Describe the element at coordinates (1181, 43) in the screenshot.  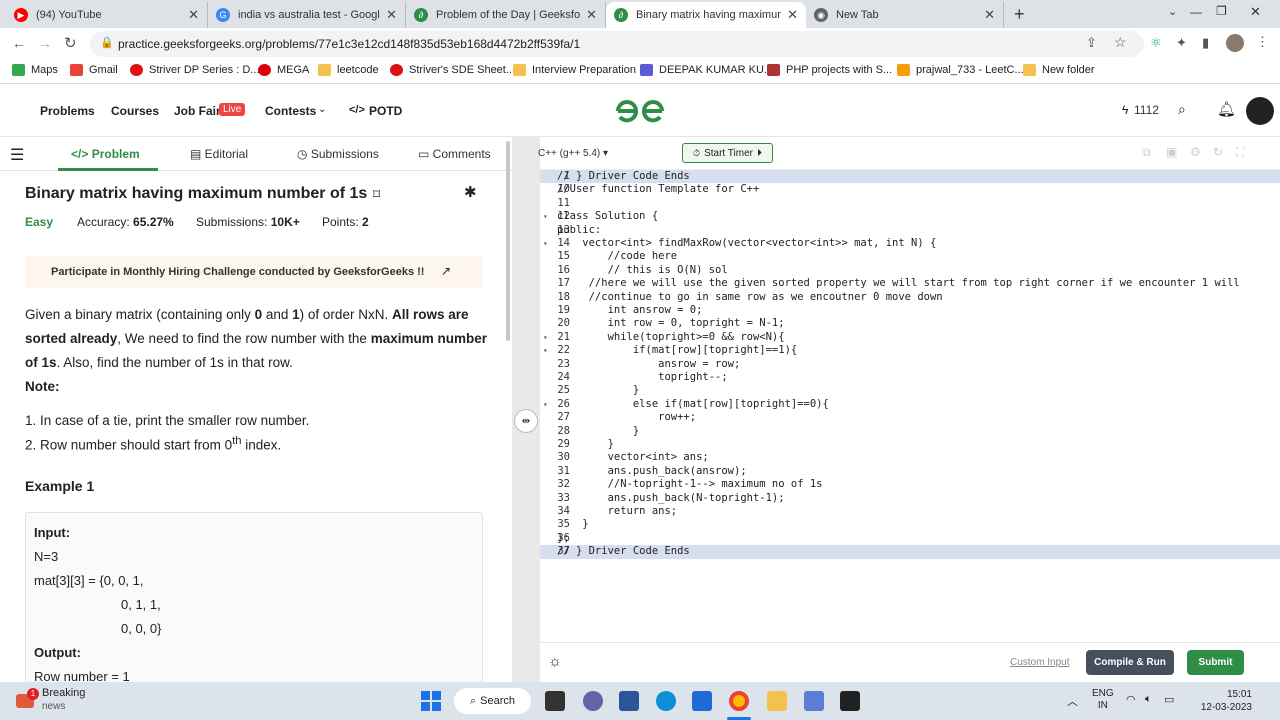
I see `extensions-icon: ✦` at that location.